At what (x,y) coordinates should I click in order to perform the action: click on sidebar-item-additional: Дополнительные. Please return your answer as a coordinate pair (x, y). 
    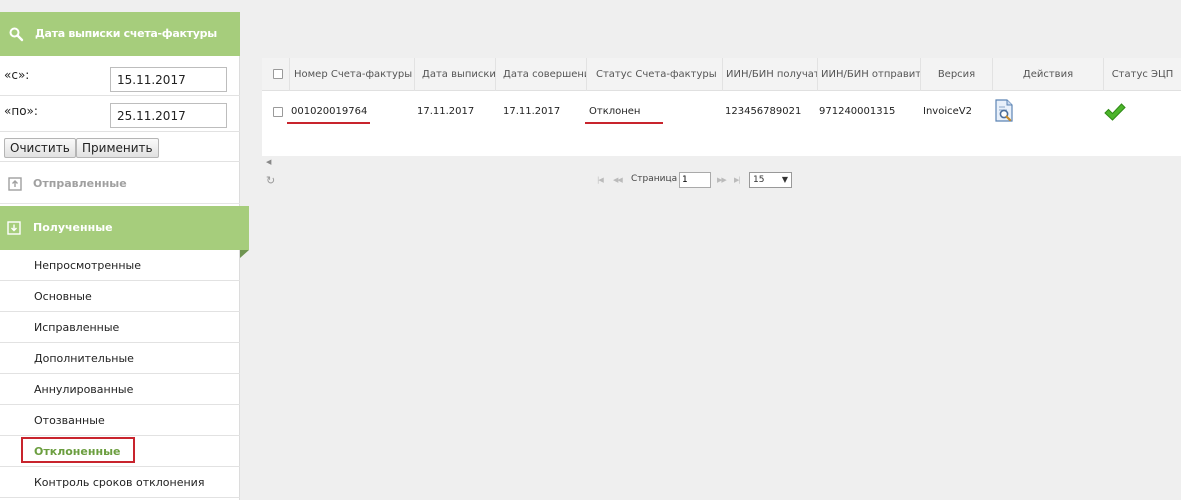
    Looking at the image, I should click on (120, 358).